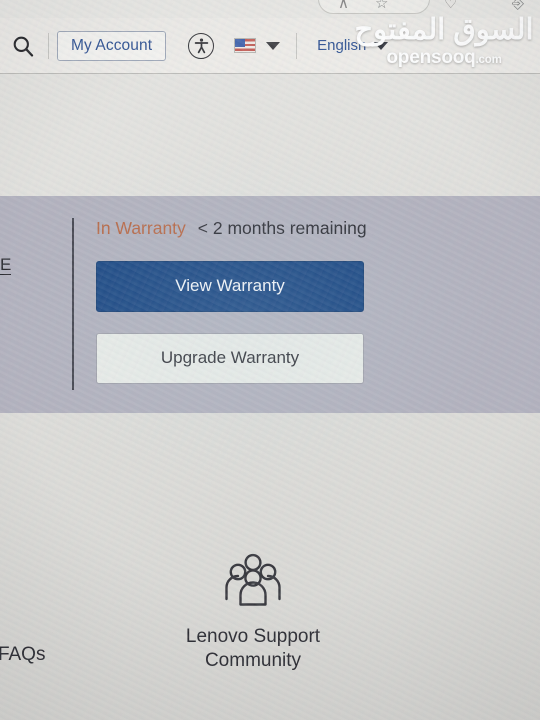 This screenshot has height=720, width=540. I want to click on people-group-icon, so click(253, 580).